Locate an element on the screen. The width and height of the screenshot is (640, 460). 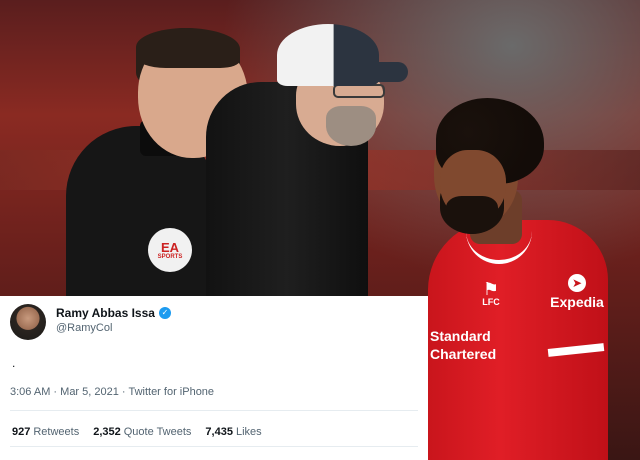
jersey-sponsor: Standard Chartered is located at coordinates (463, 345).